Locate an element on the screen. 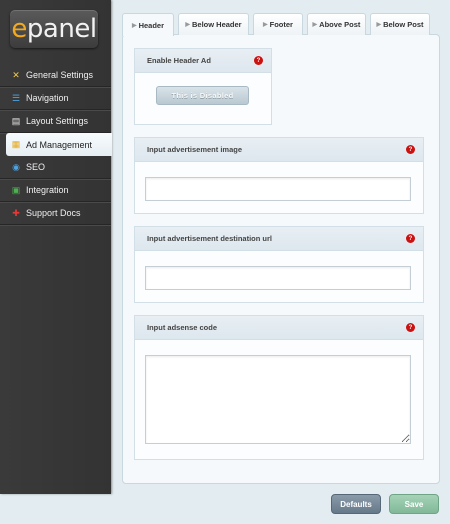 This screenshot has height=524, width=450. tab-footer: ▶ Footer is located at coordinates (278, 24).